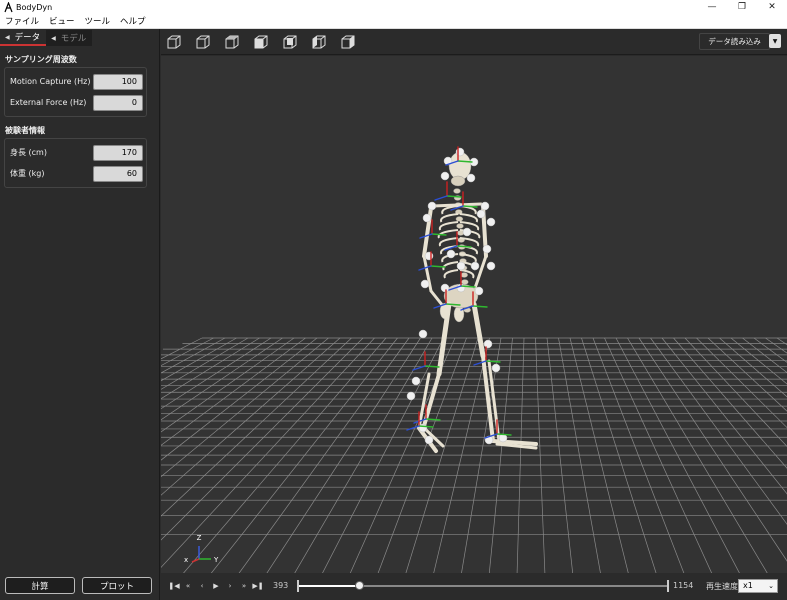 The image size is (787, 600). Describe the element at coordinates (118, 81) in the screenshot. I see `motion-capture-input: 100` at that location.